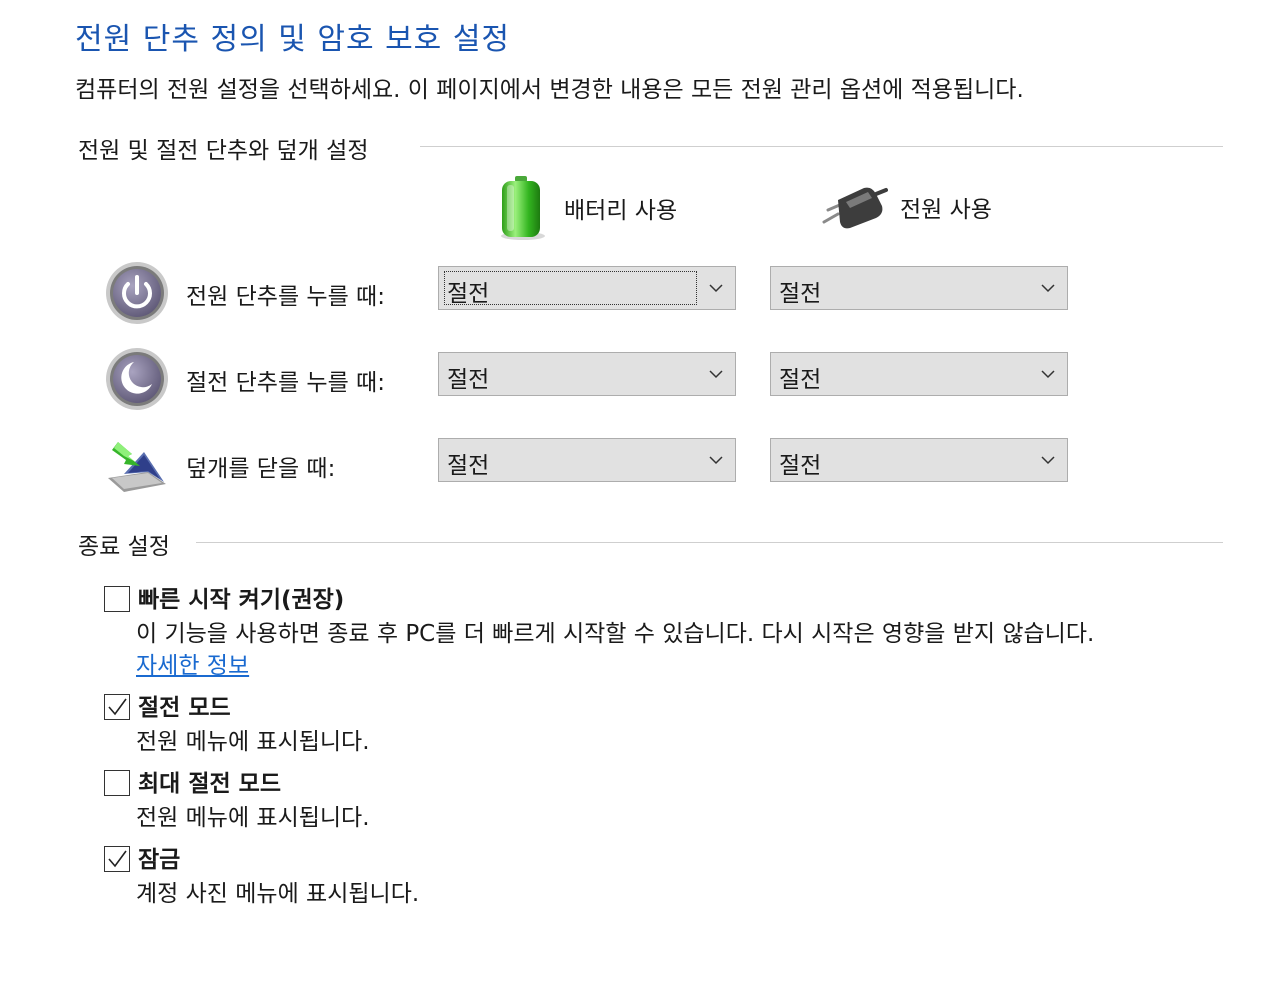 This screenshot has height=993, width=1271. I want to click on sleep-button-battery-select: 절전, so click(587, 374).